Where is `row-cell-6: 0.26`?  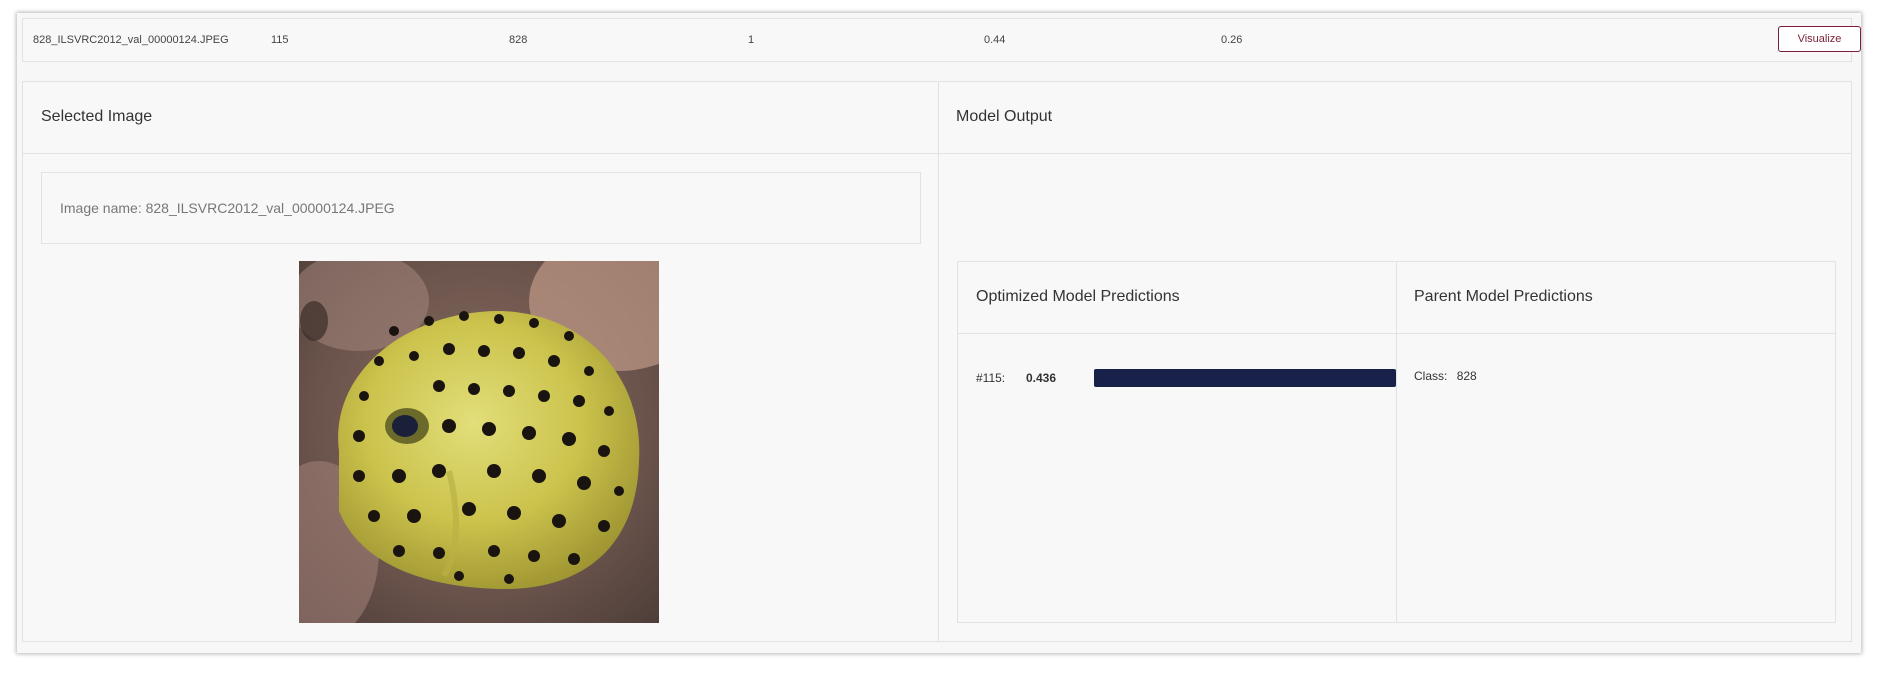 row-cell-6: 0.26 is located at coordinates (1232, 40).